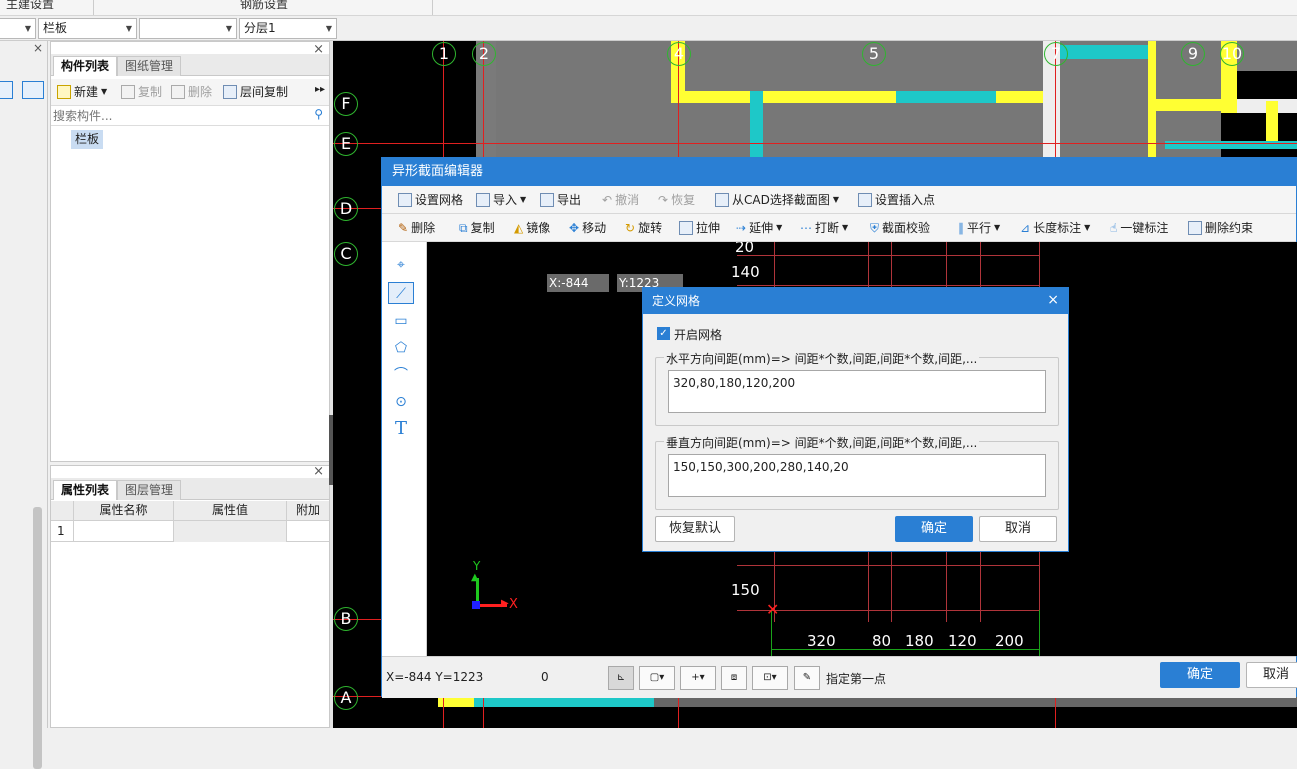  What do you see at coordinates (191, 92) in the screenshot?
I see `delete-button: 删除` at bounding box center [191, 92].